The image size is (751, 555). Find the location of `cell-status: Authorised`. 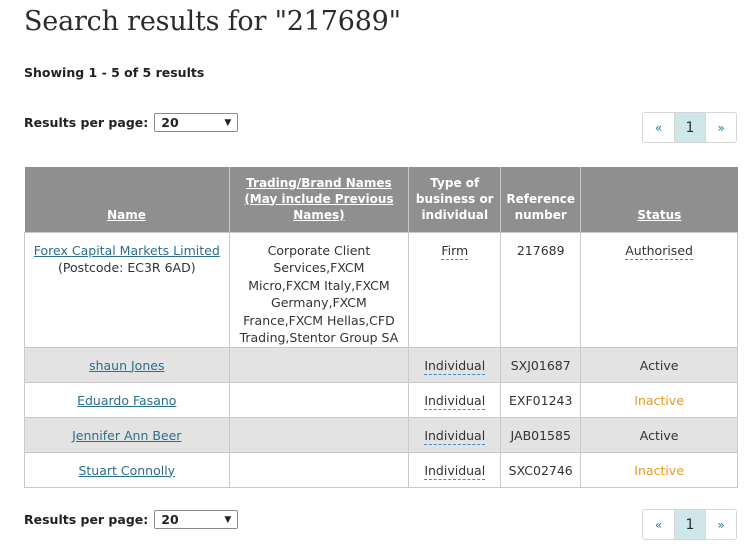

cell-status: Authorised is located at coordinates (659, 289).